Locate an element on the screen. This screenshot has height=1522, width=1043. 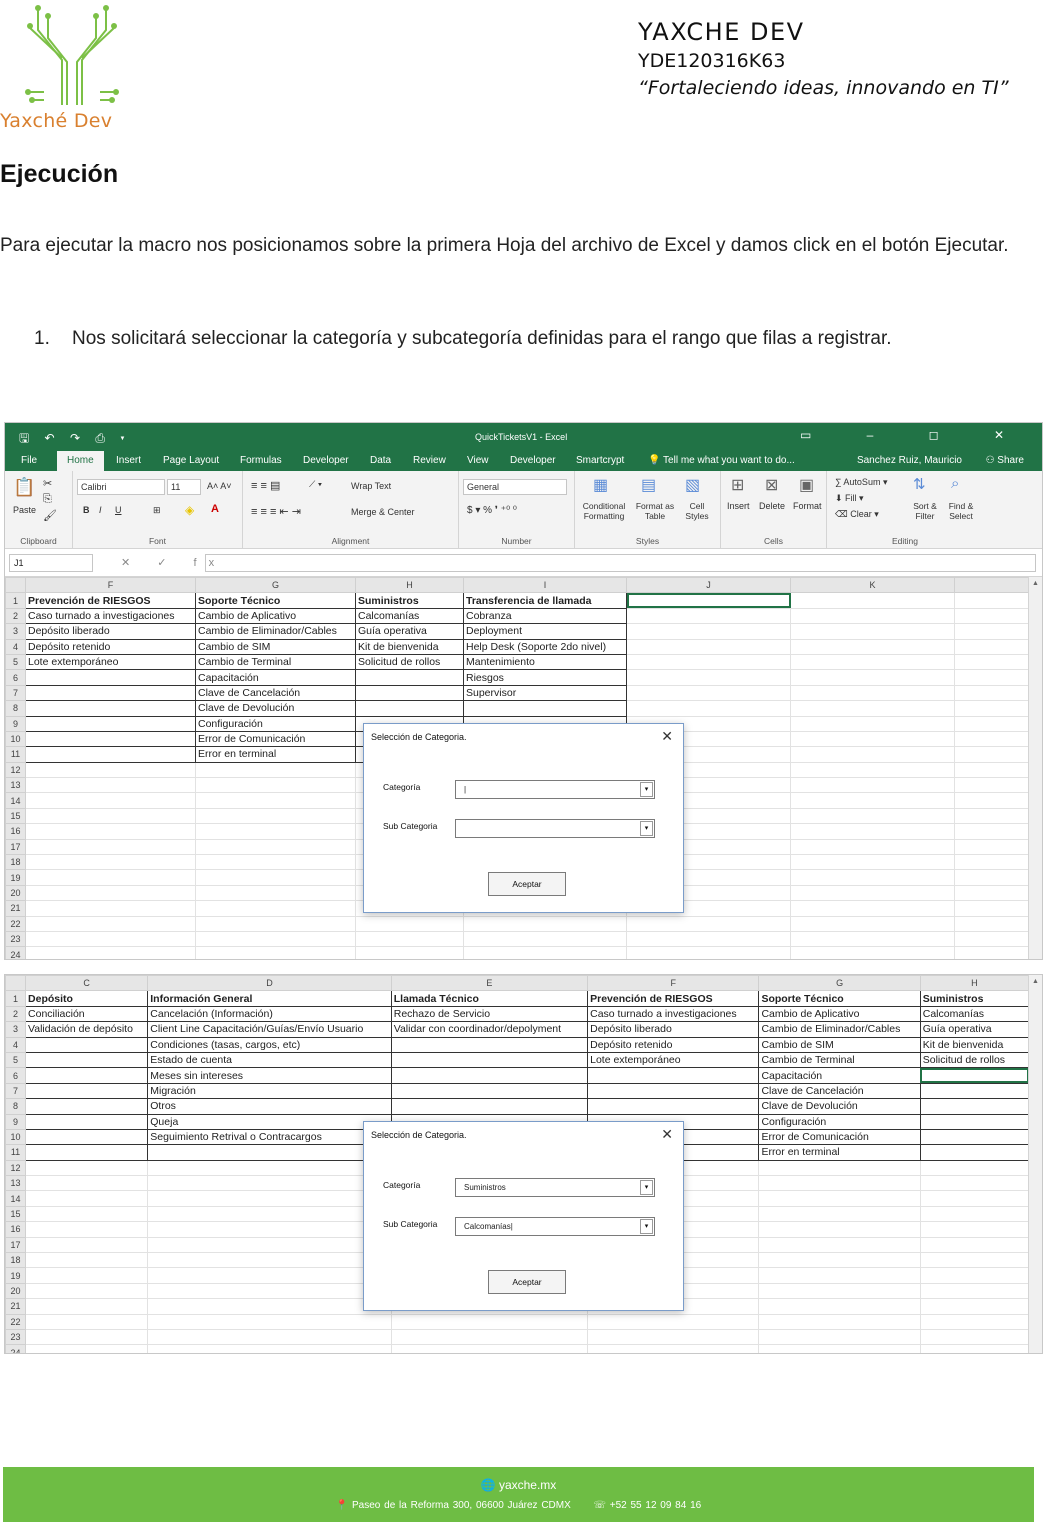
table-cell: Cambio de SIM is located at coordinates (275, 646).